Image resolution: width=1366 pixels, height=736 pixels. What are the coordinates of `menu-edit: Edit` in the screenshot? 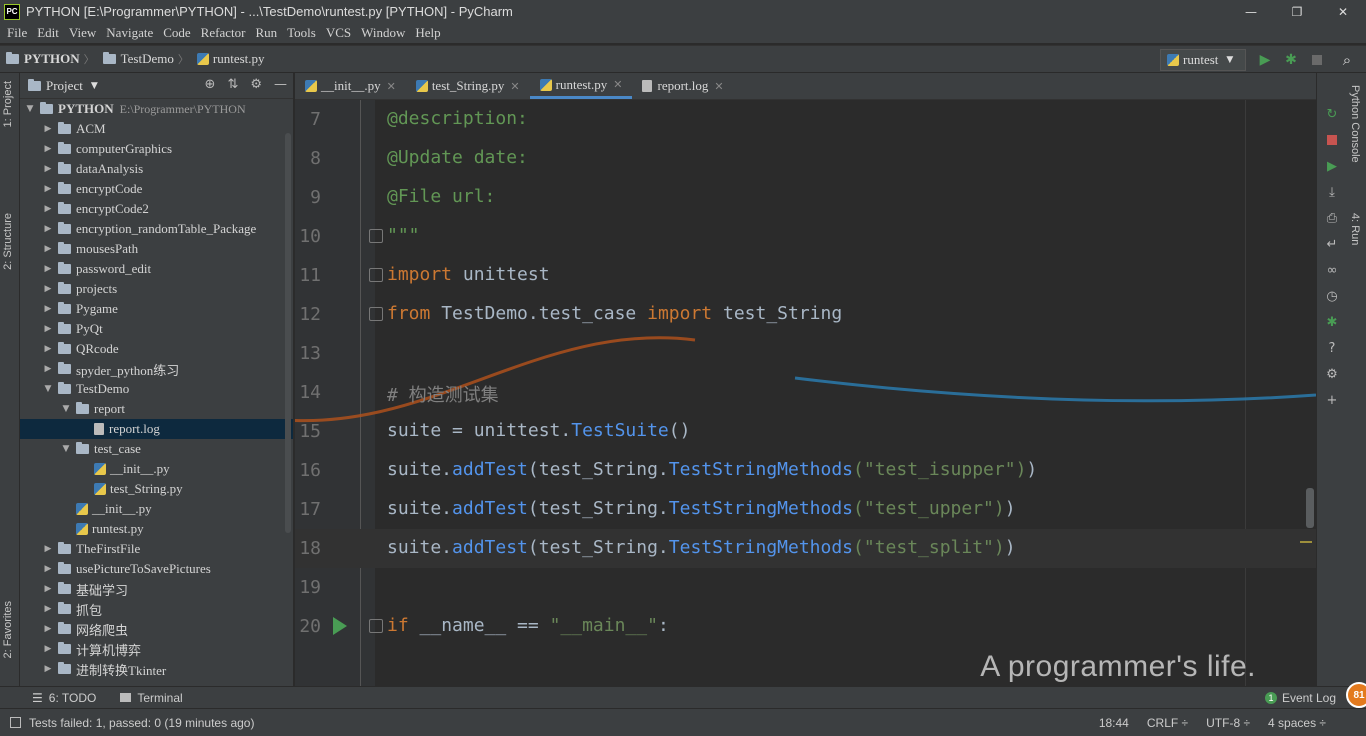 It's located at (48, 33).